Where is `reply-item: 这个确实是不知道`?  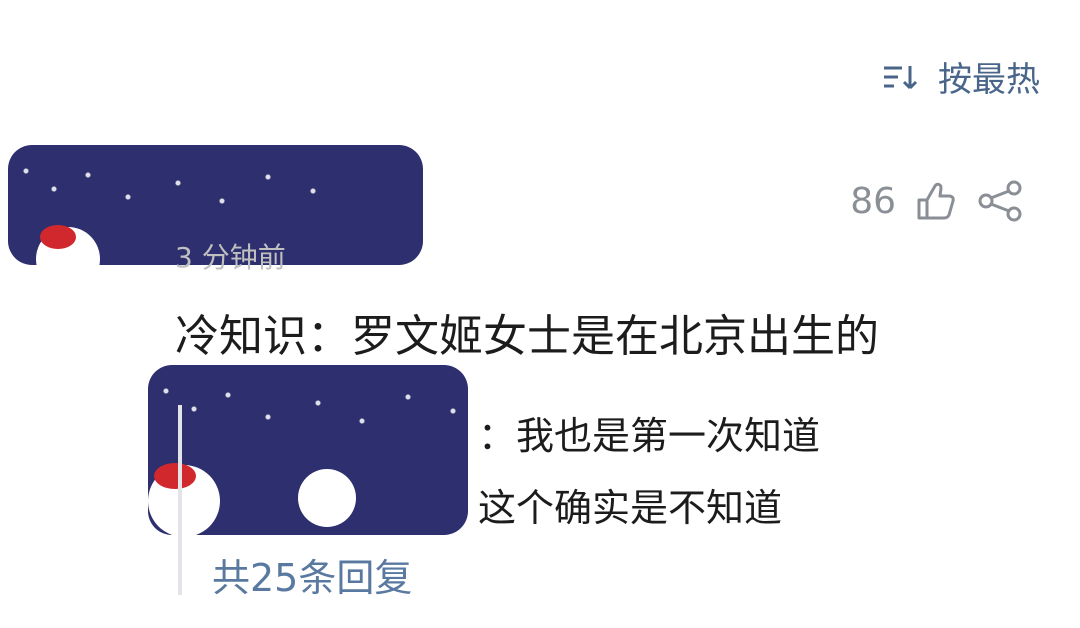 reply-item: 这个确实是不知道 is located at coordinates (630, 504).